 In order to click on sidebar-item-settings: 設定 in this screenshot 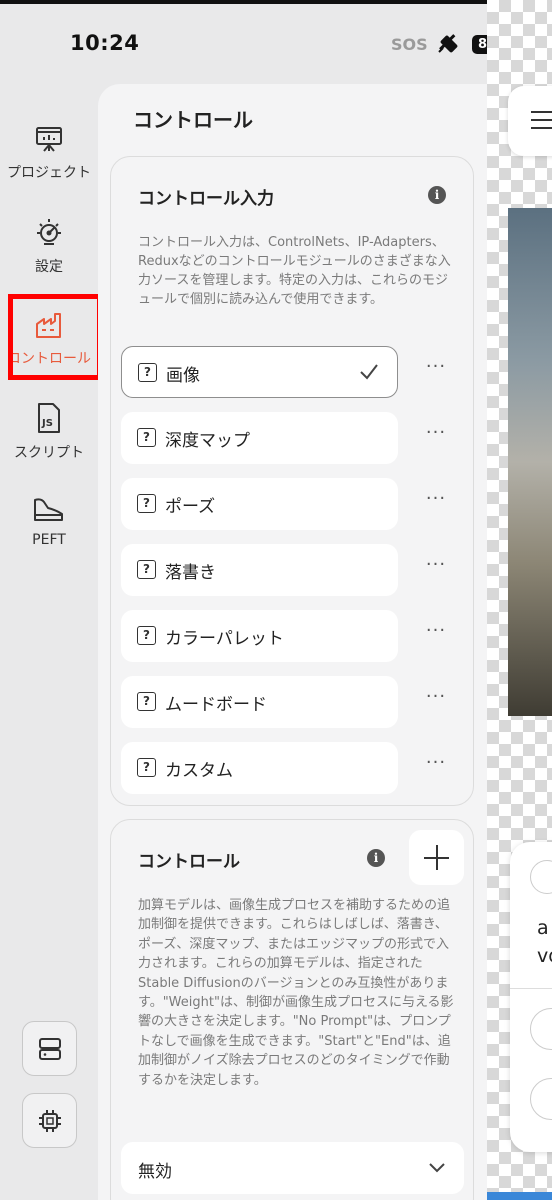, I will do `click(49, 246)`.